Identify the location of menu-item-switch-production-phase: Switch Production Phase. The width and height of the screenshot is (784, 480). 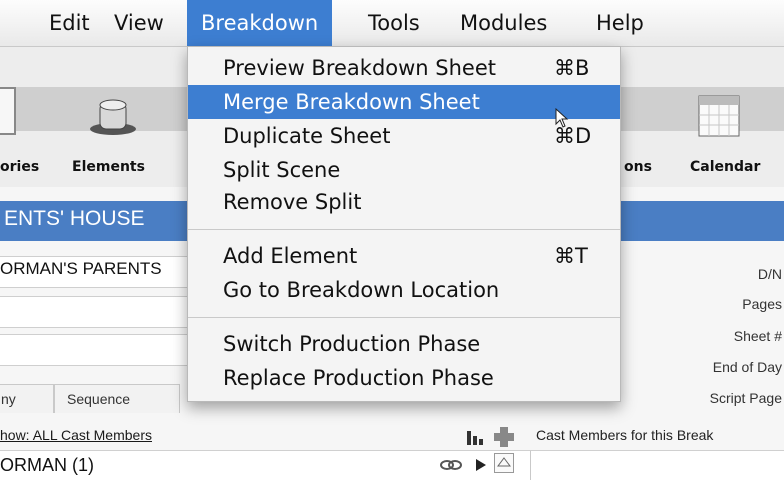
(404, 344).